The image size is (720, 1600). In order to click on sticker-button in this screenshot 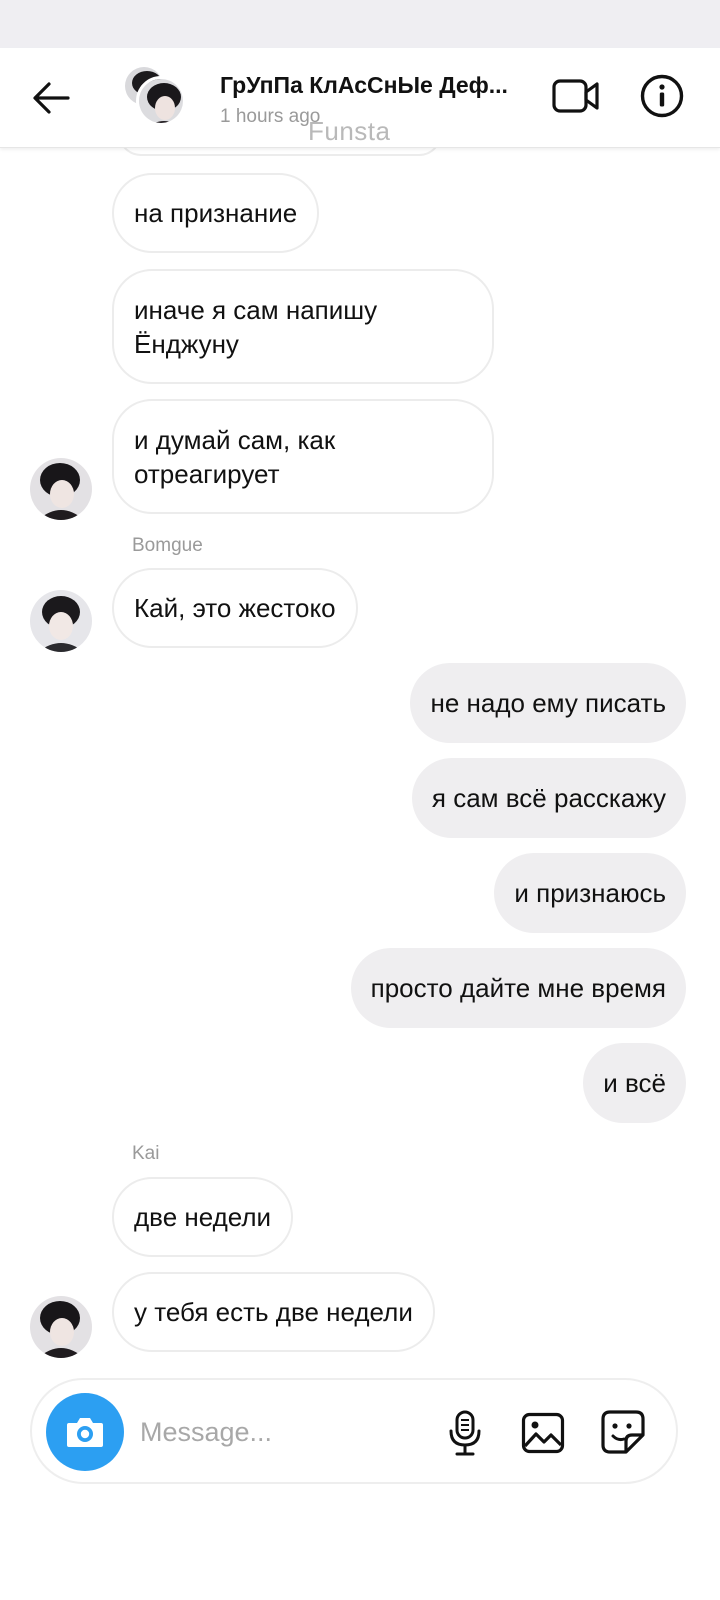, I will do `click(623, 1432)`.